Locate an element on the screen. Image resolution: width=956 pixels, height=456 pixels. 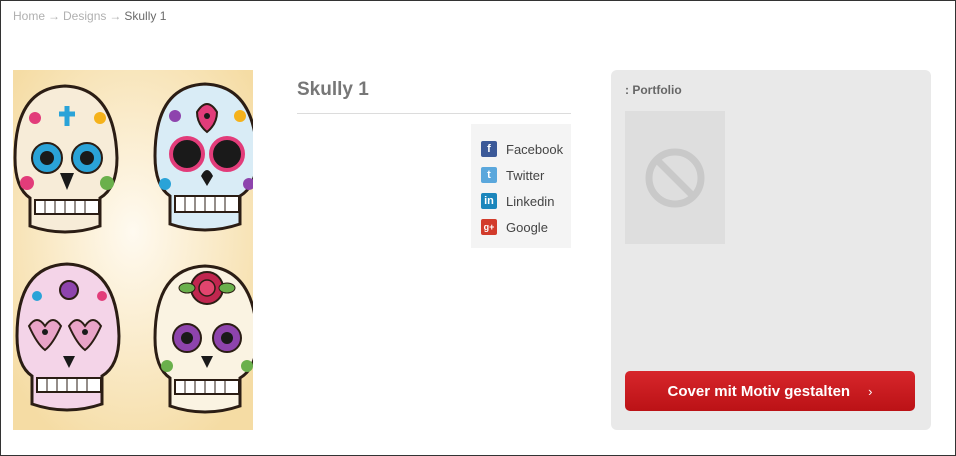
breadcrumb-home-link: Home is located at coordinates (29, 16).